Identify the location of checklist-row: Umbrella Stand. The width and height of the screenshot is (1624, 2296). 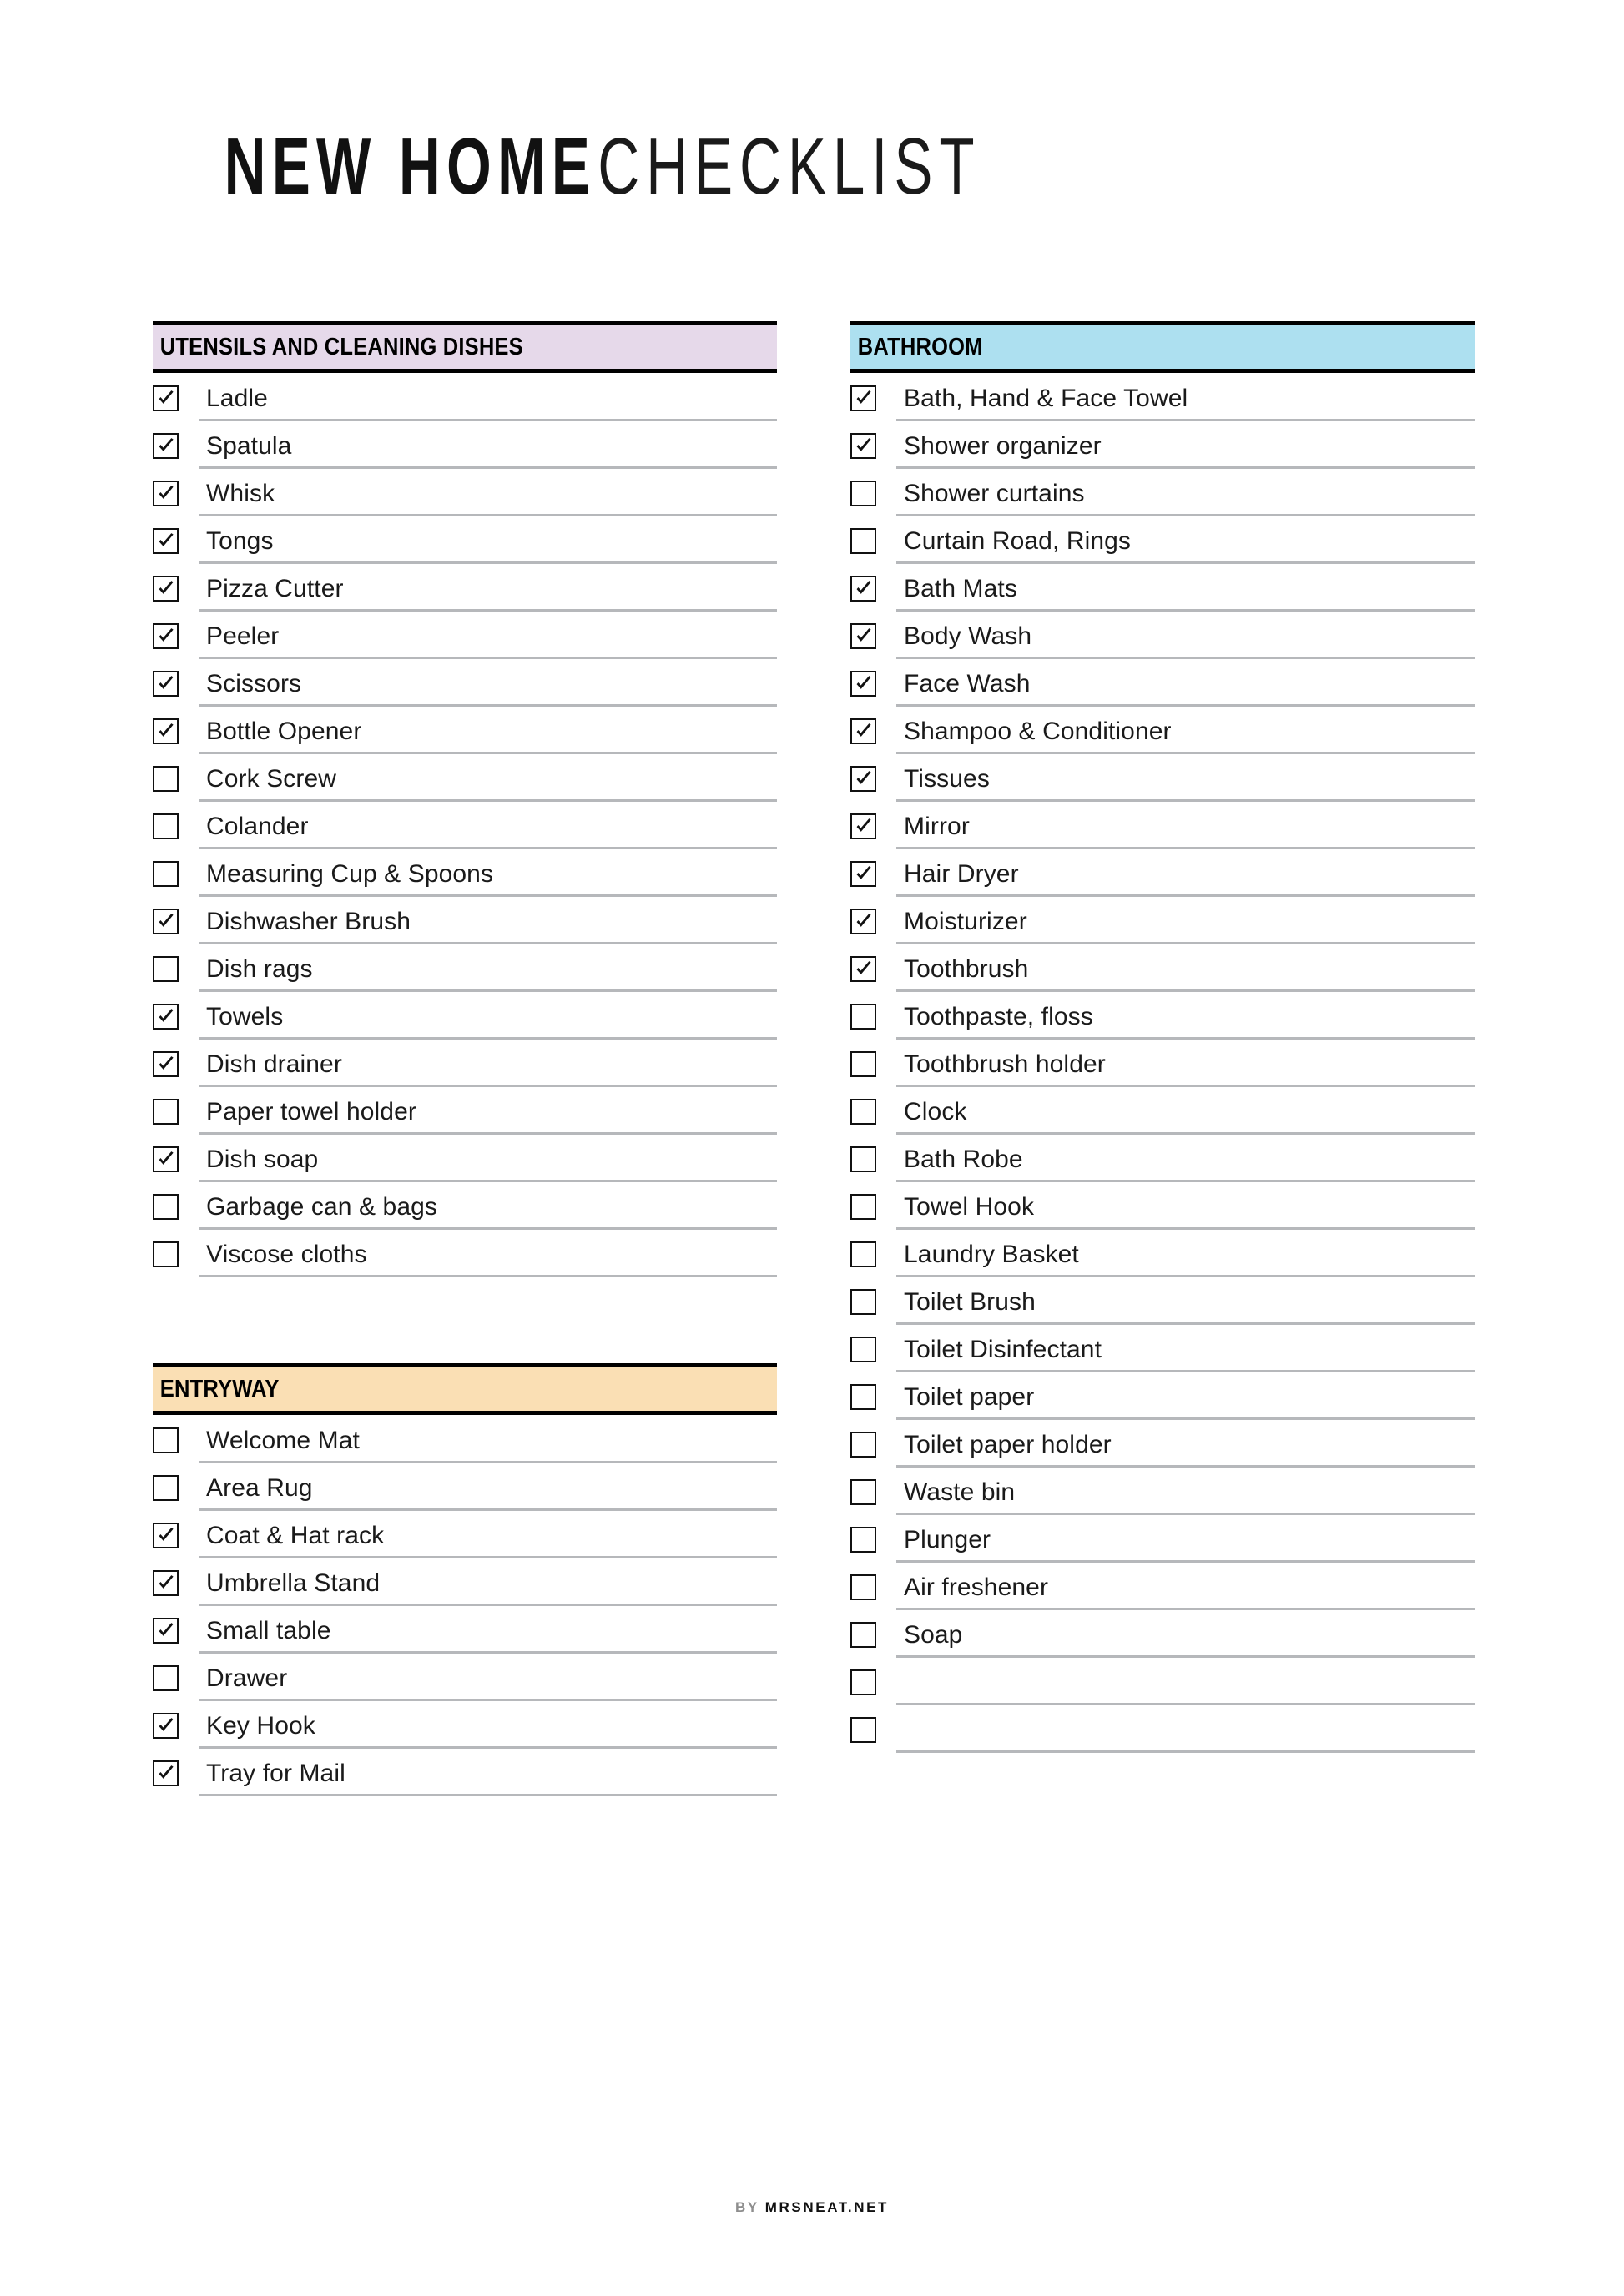
(465, 1588).